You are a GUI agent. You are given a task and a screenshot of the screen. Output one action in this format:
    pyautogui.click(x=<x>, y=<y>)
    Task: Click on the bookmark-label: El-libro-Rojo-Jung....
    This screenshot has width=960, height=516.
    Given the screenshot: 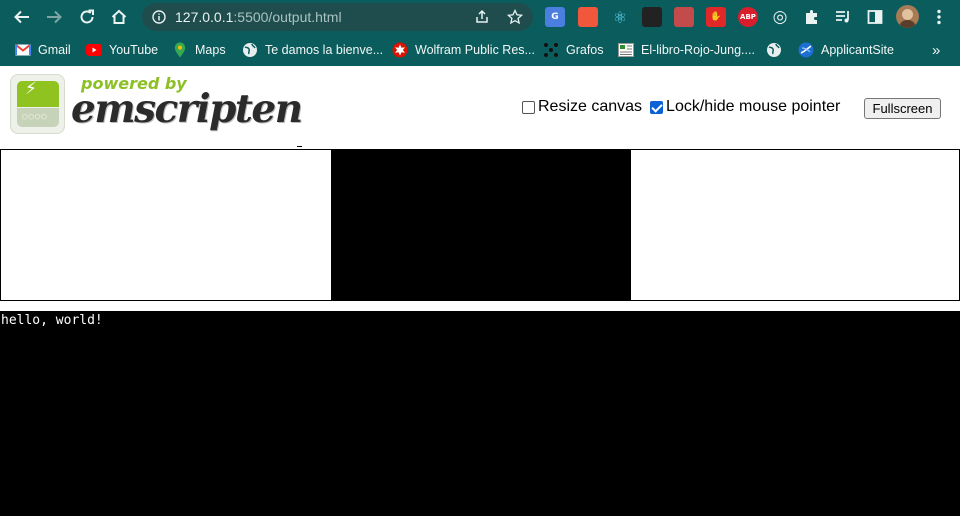 What is the action you would take?
    pyautogui.click(x=698, y=50)
    